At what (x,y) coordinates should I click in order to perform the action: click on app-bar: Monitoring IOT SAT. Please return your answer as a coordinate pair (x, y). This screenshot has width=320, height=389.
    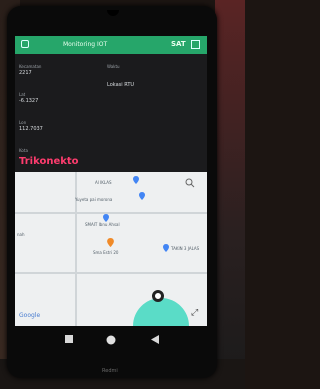
    Looking at the image, I should click on (111, 45).